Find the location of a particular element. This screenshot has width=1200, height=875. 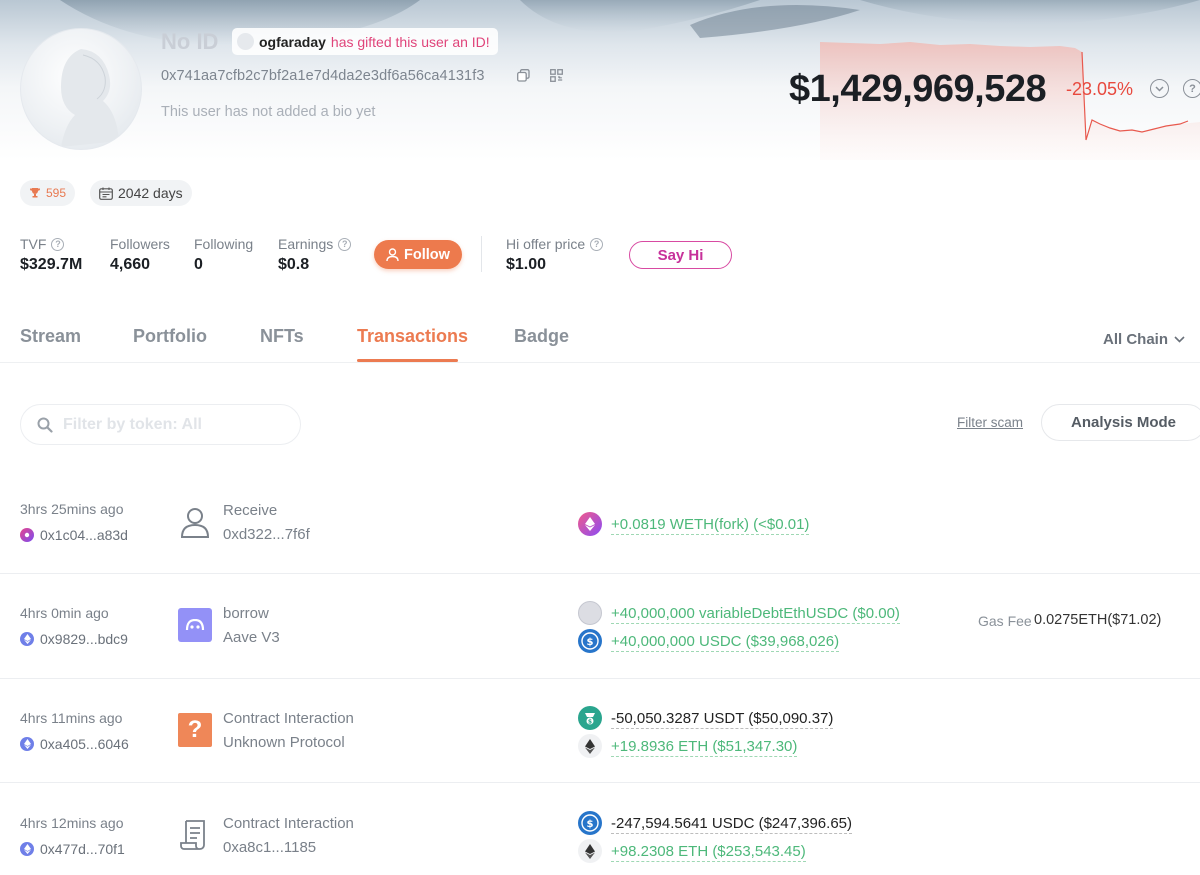

tx-hash-text: 0x1c04...a83d is located at coordinates (84, 535).